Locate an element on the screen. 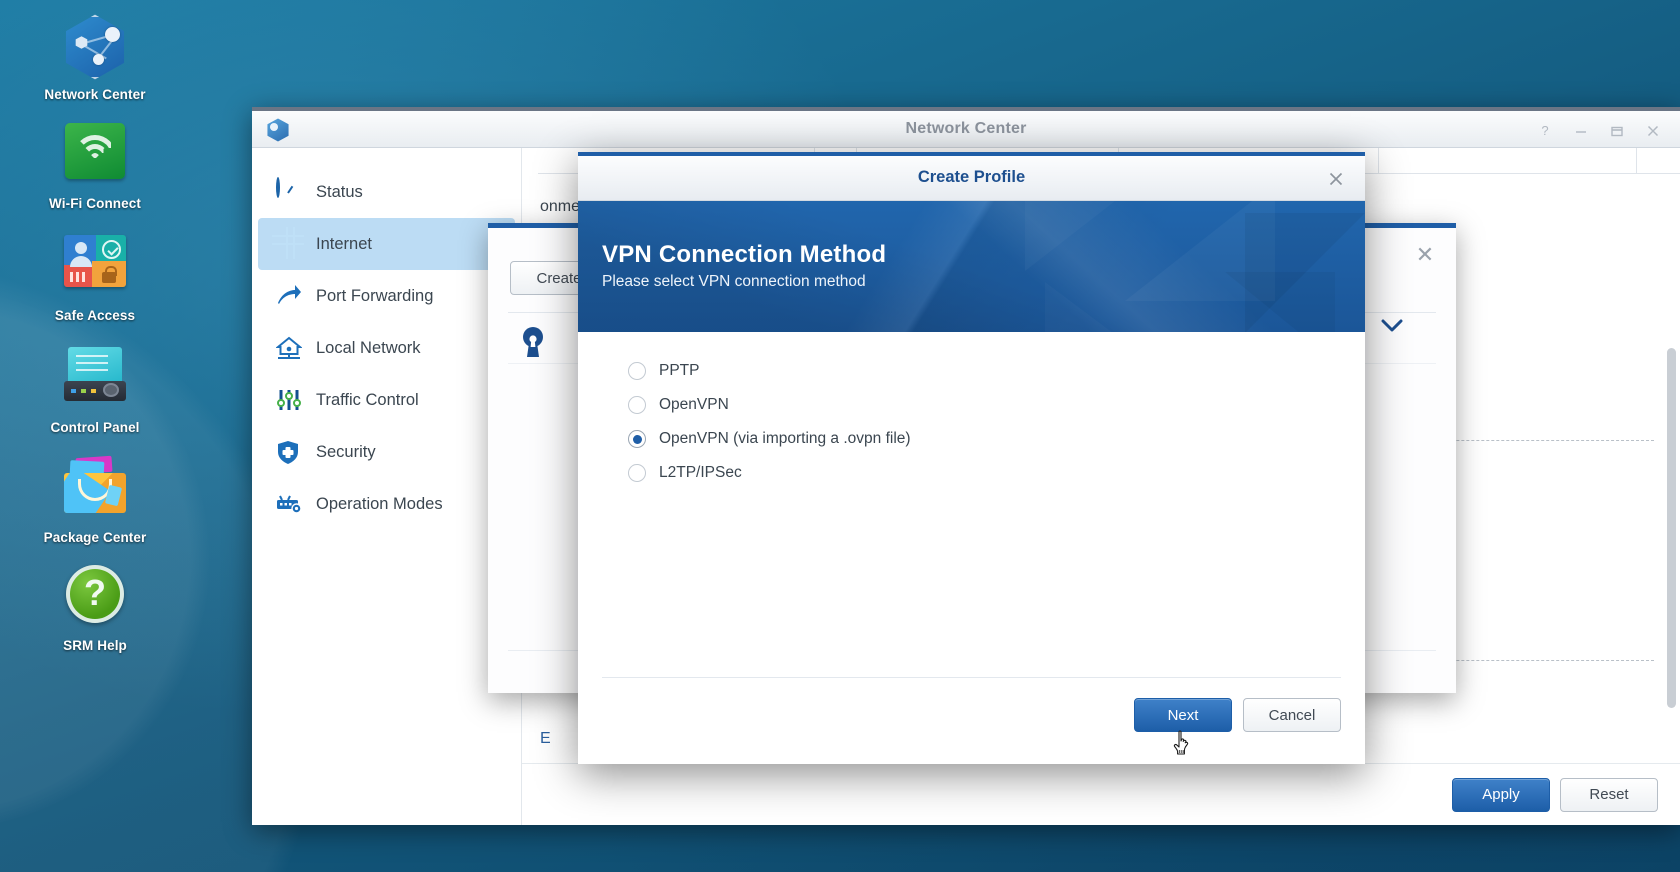 Image resolution: width=1680 pixels, height=872 pixels. safe-access-icon is located at coordinates (95, 268).